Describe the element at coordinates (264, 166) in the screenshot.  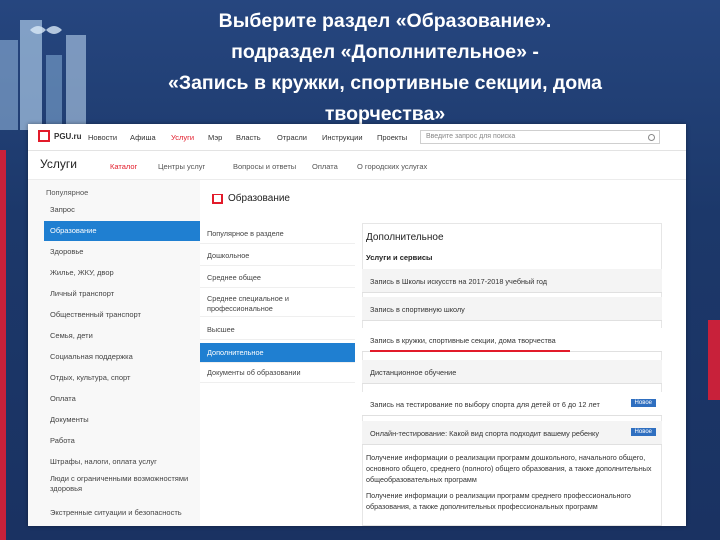
I see `subnav-faq: Вопросы и ответы` at that location.